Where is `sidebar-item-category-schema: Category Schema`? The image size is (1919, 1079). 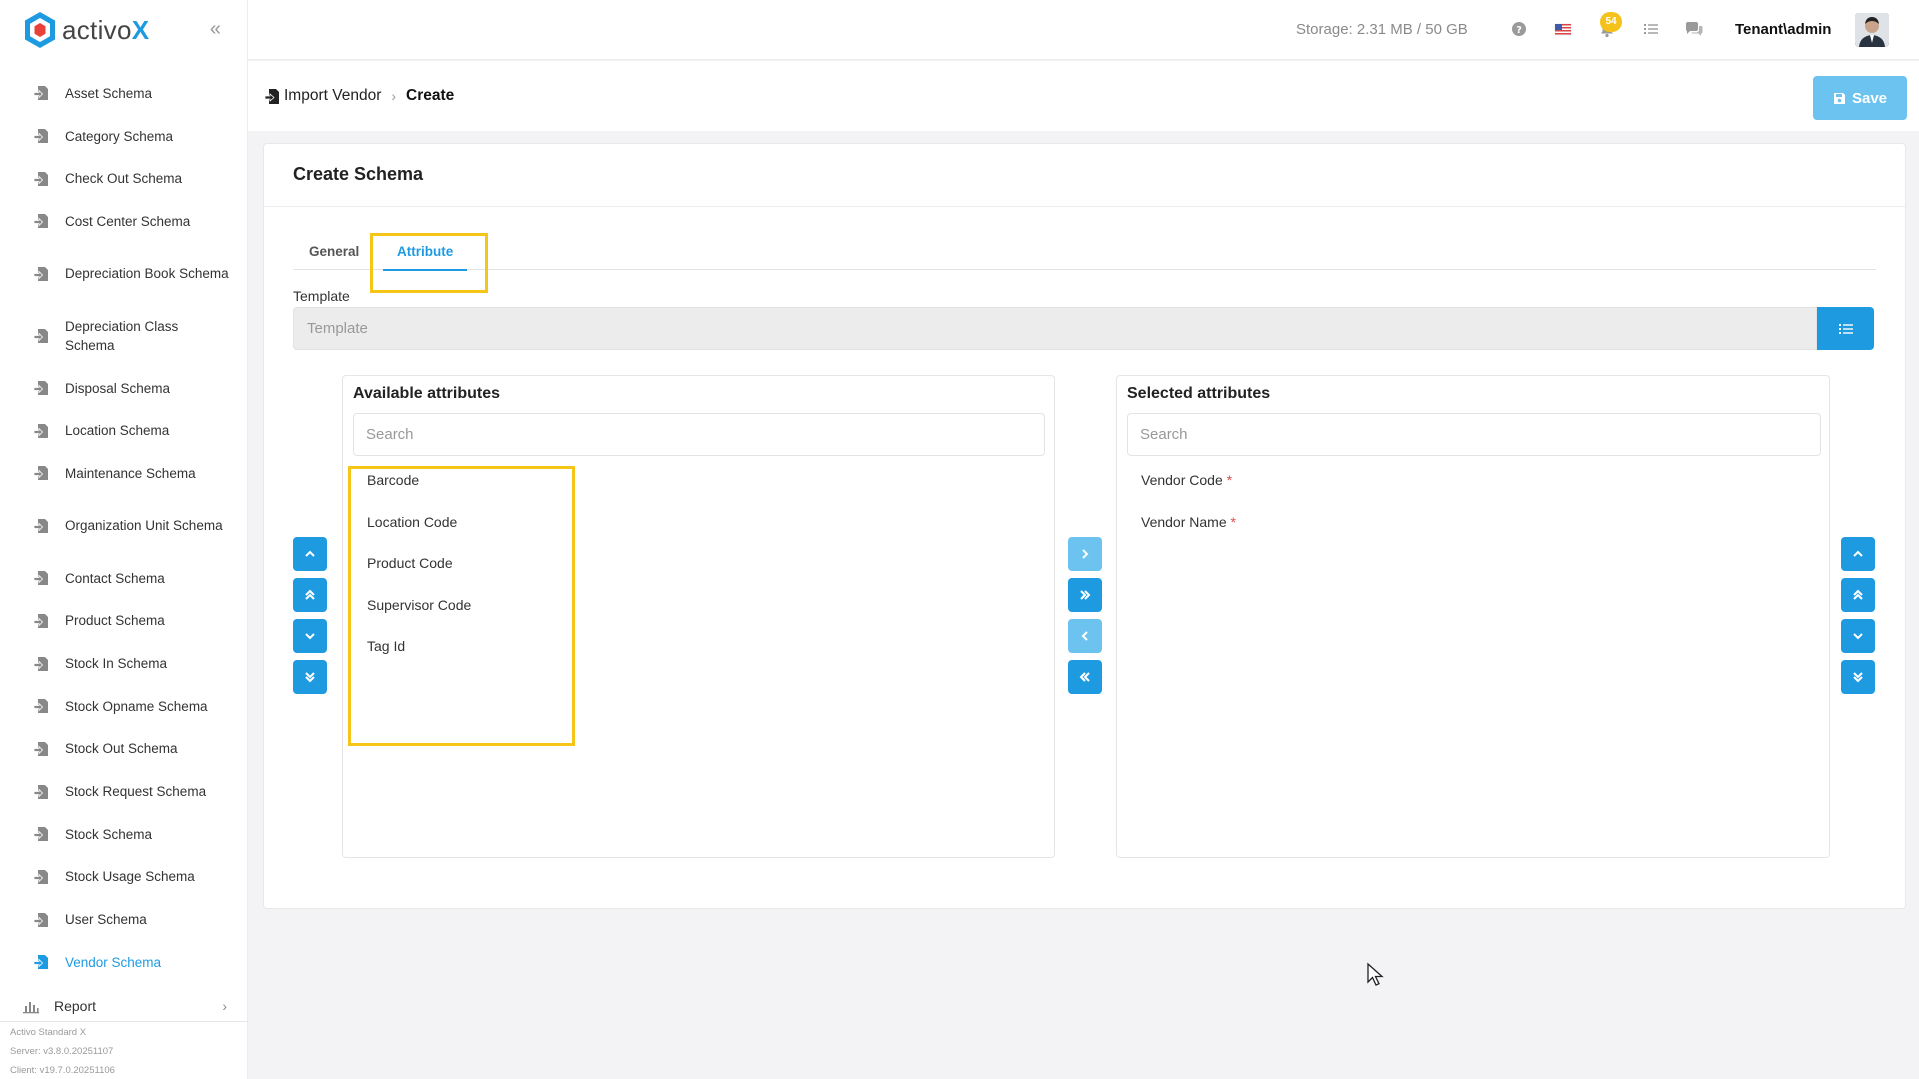 sidebar-item-category-schema: Category Schema is located at coordinates (123, 136).